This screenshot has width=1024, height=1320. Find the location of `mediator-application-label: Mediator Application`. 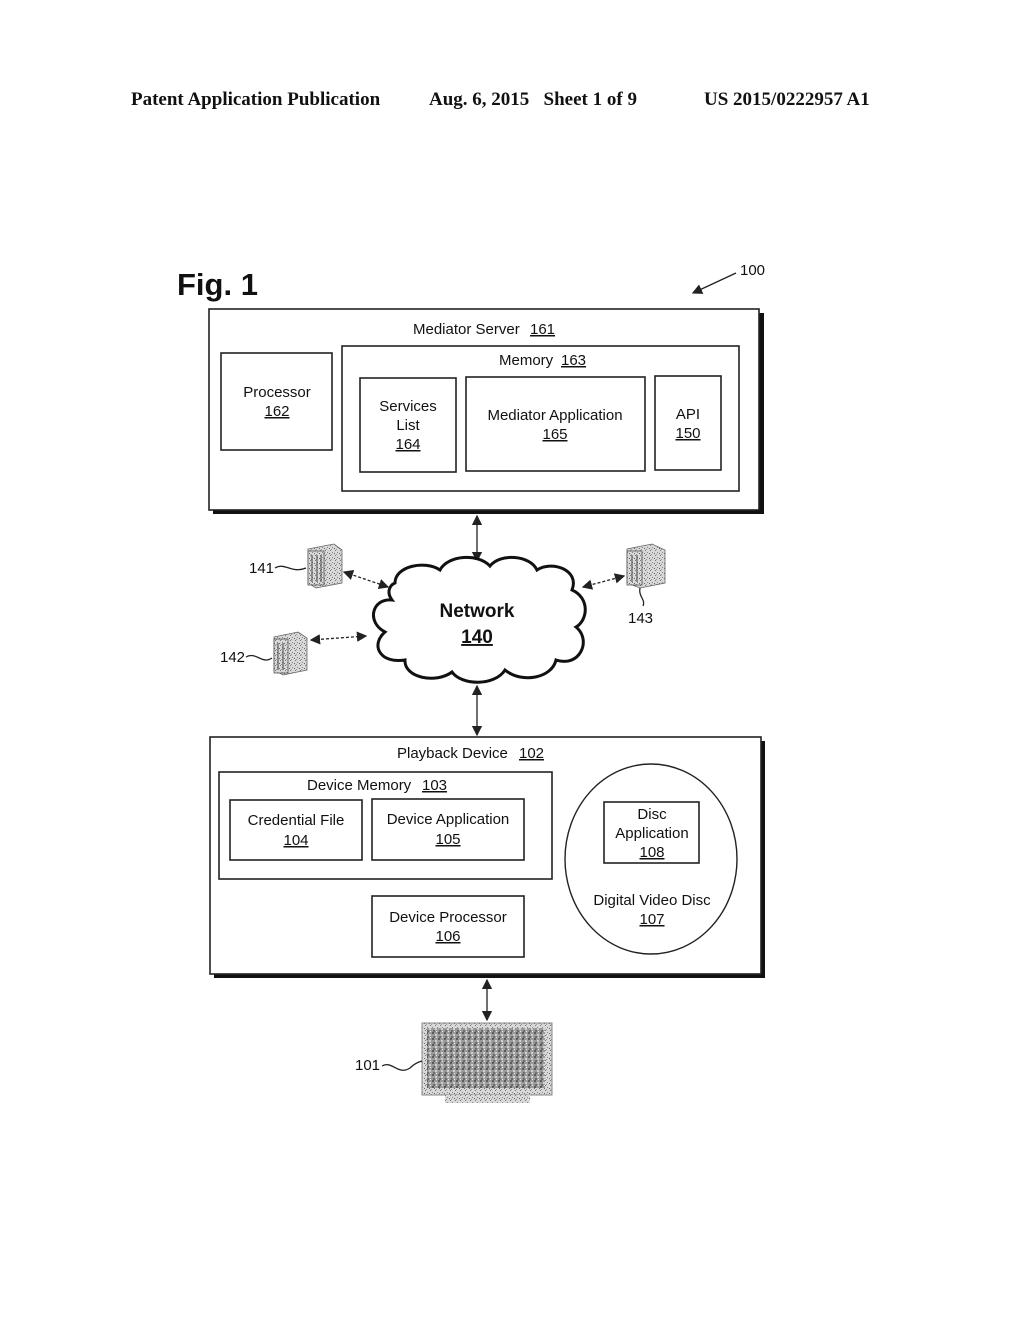

mediator-application-label: Mediator Application is located at coordinates (554, 415).